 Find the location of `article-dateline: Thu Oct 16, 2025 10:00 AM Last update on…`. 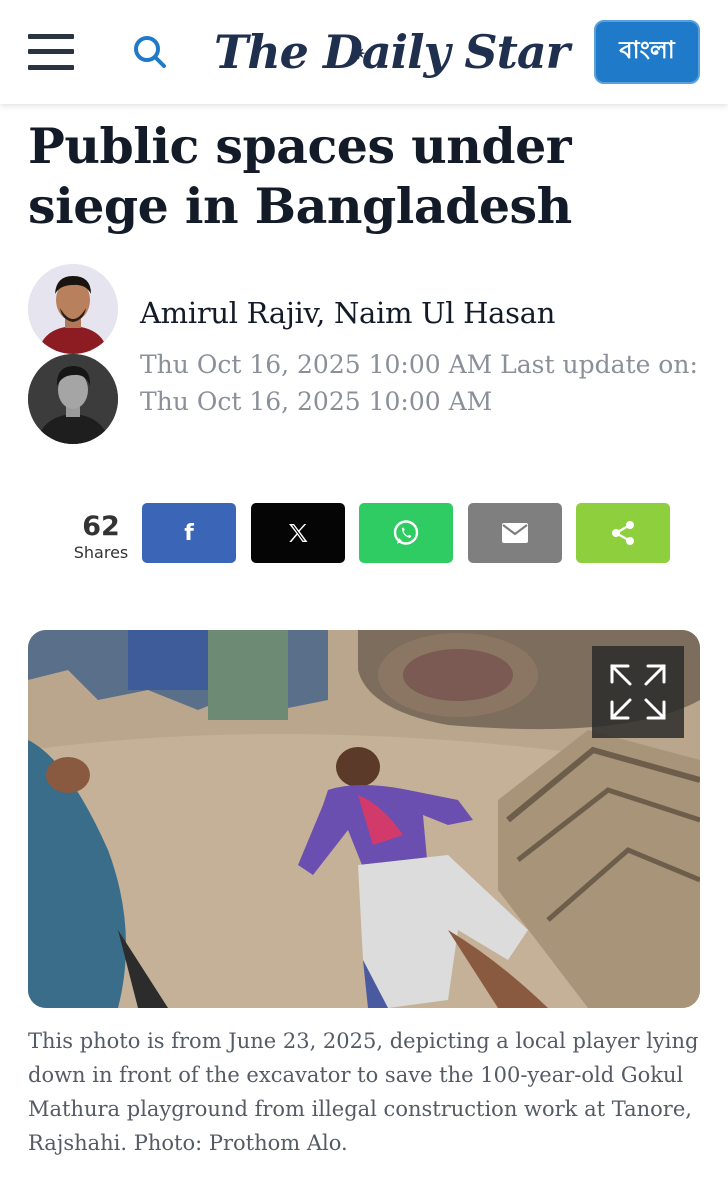

article-dateline: Thu Oct 16, 2025 10:00 AM Last update on… is located at coordinates (419, 383).